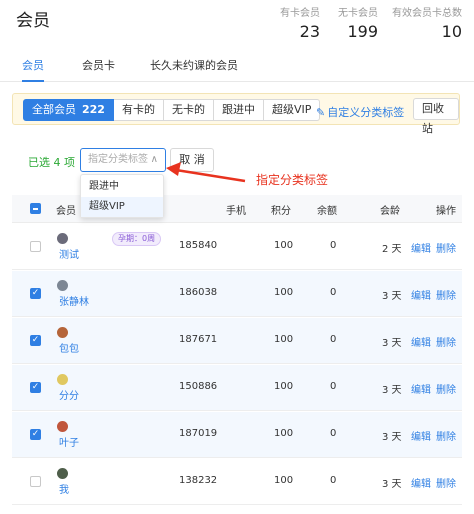 The width and height of the screenshot is (474, 514). What do you see at coordinates (238, 110) in the screenshot?
I see `filter-following: 跟进中` at bounding box center [238, 110].